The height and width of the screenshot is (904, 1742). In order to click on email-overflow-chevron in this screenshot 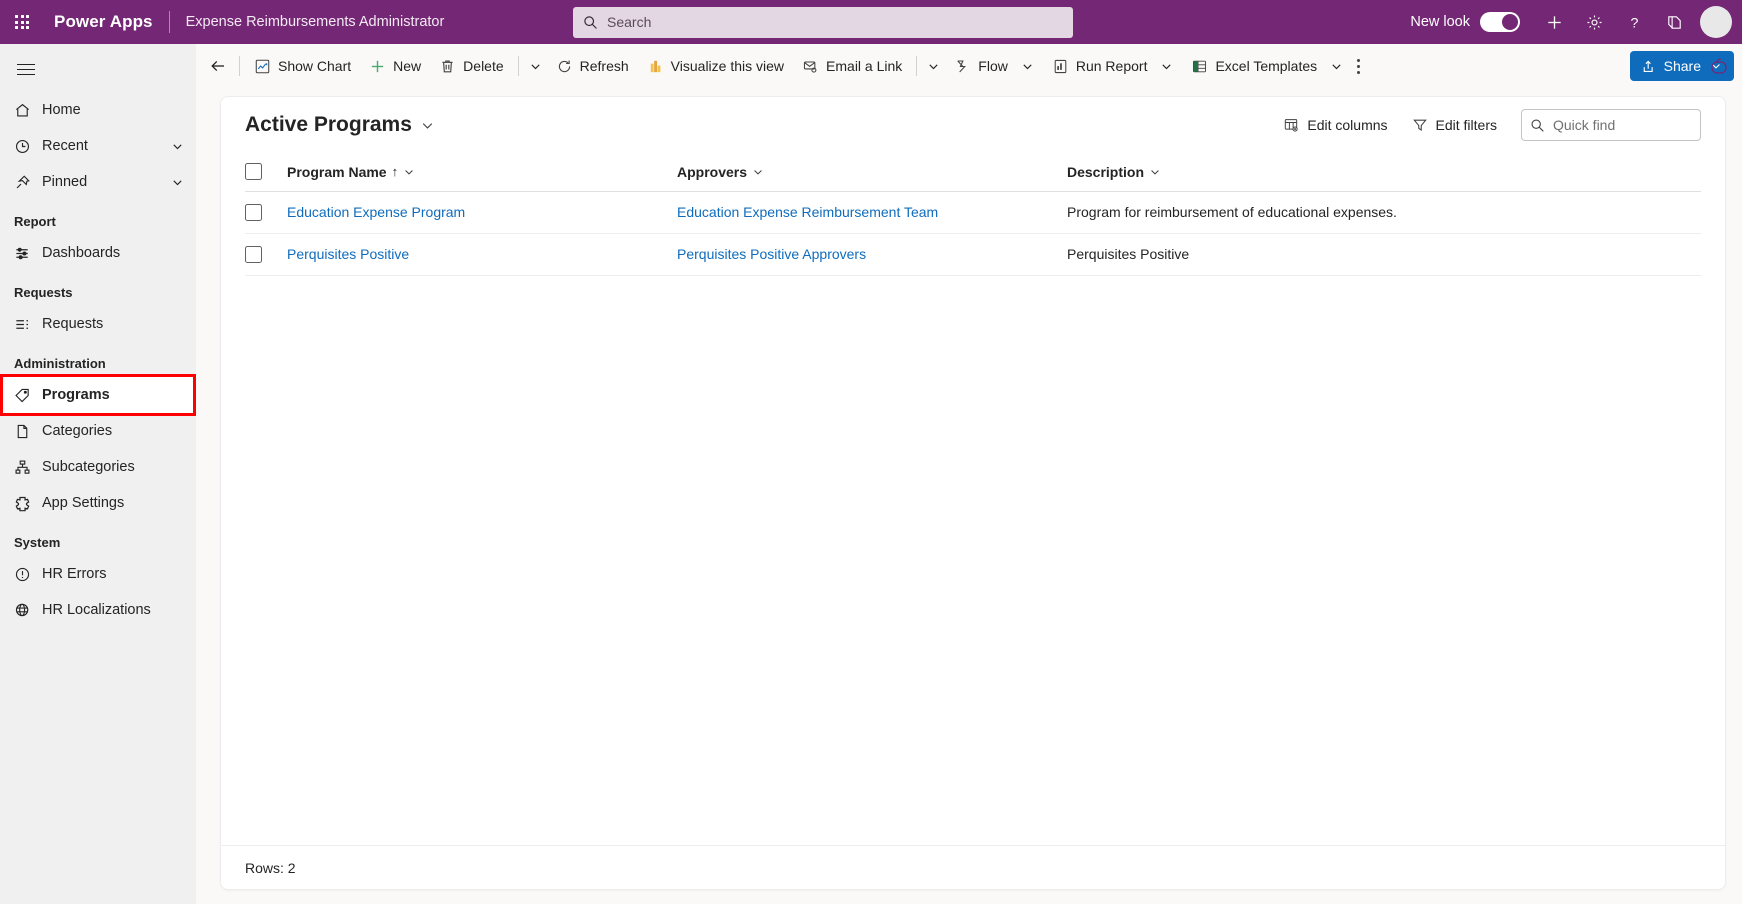, I will do `click(933, 66)`.